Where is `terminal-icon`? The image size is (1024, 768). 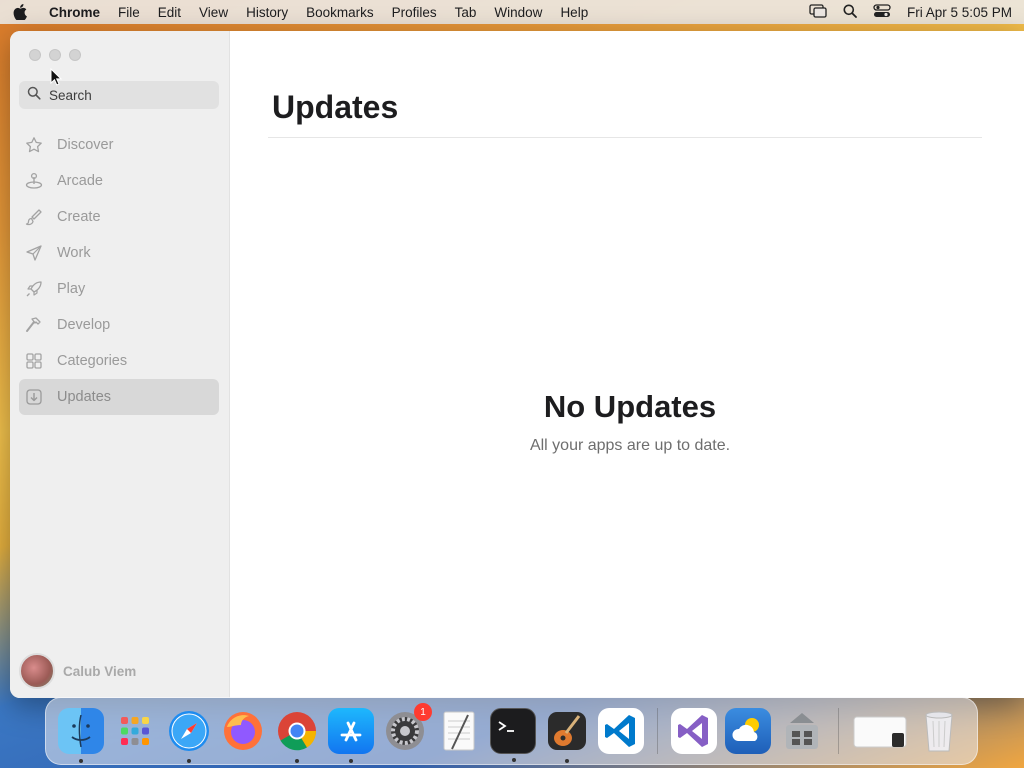
terminal-icon is located at coordinates (506, 726).